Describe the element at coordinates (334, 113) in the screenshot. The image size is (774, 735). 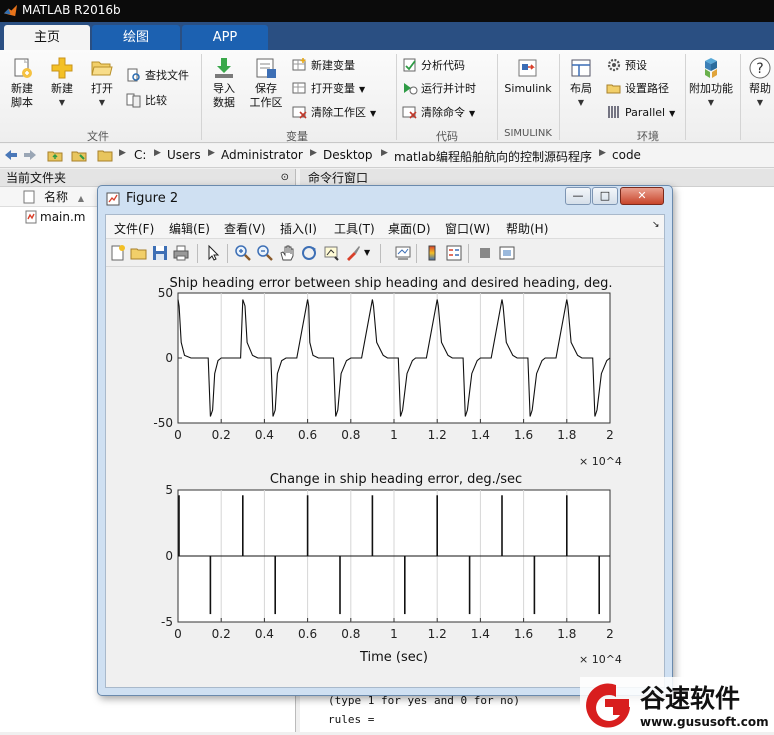
I see `clear-workspace-button: 清除工作区 ▼` at that location.